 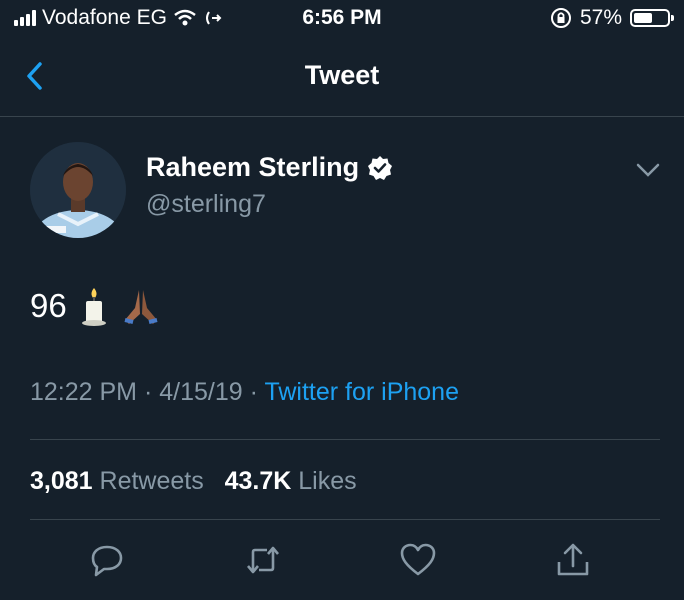 What do you see at coordinates (48, 305) in the screenshot?
I see `tweet-text-content: 96` at bounding box center [48, 305].